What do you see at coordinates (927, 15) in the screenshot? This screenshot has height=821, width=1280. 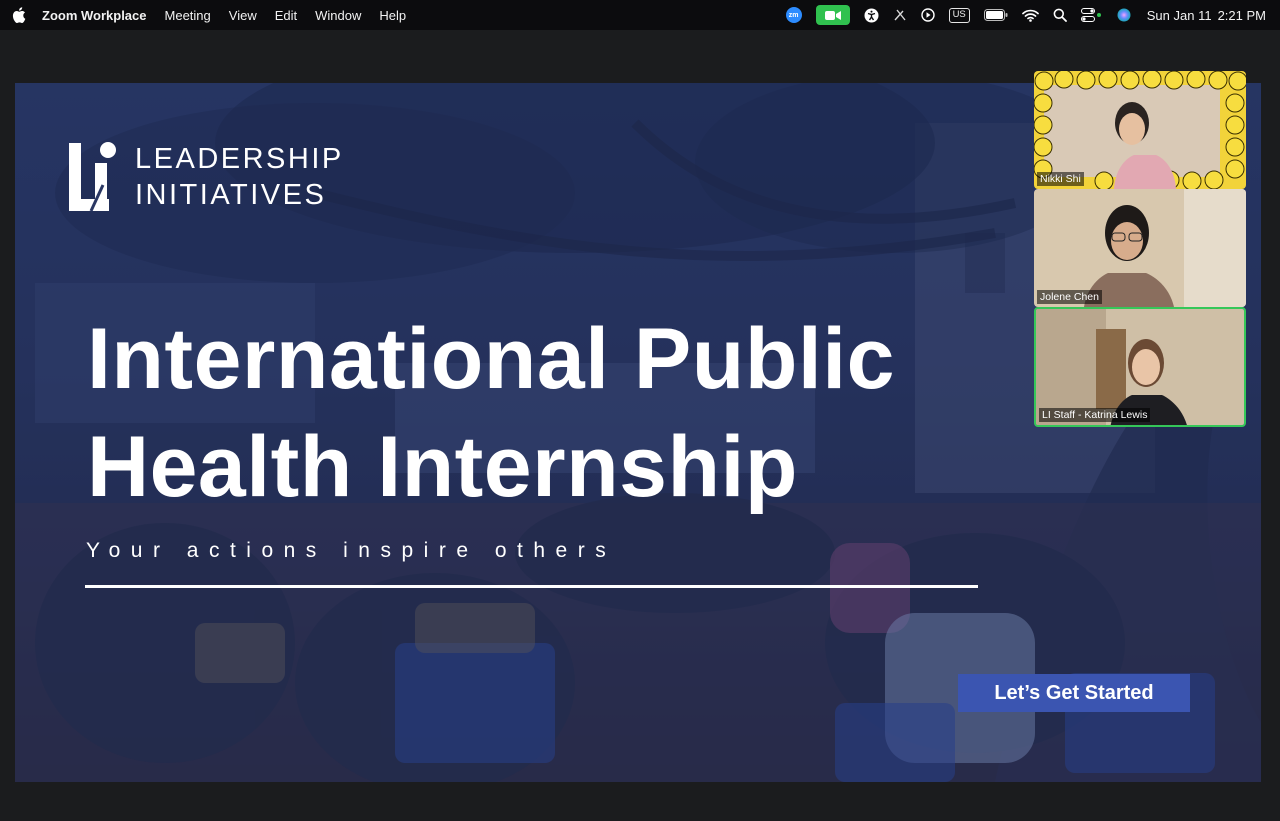 I see `play-icon` at bounding box center [927, 15].